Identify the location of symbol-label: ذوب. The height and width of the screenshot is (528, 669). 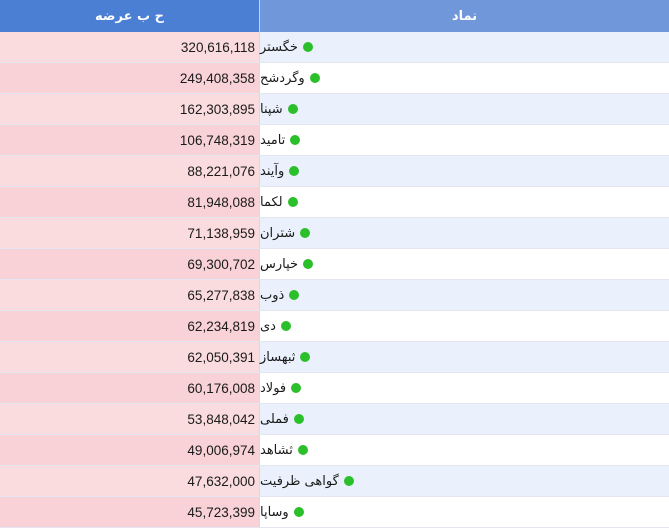
(272, 295).